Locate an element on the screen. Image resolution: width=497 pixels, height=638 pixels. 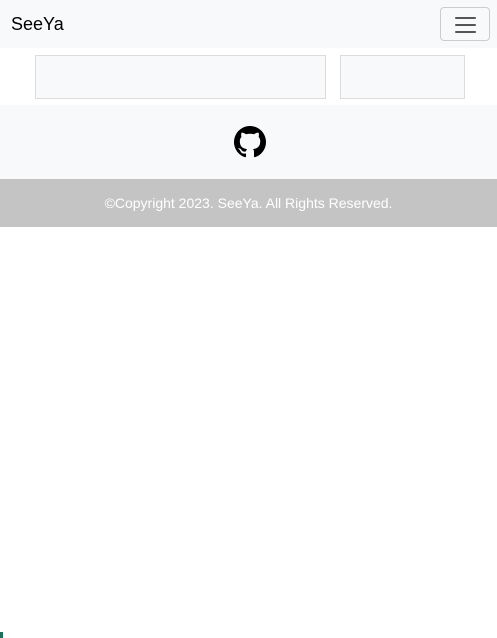
github-icon is located at coordinates (250, 142).